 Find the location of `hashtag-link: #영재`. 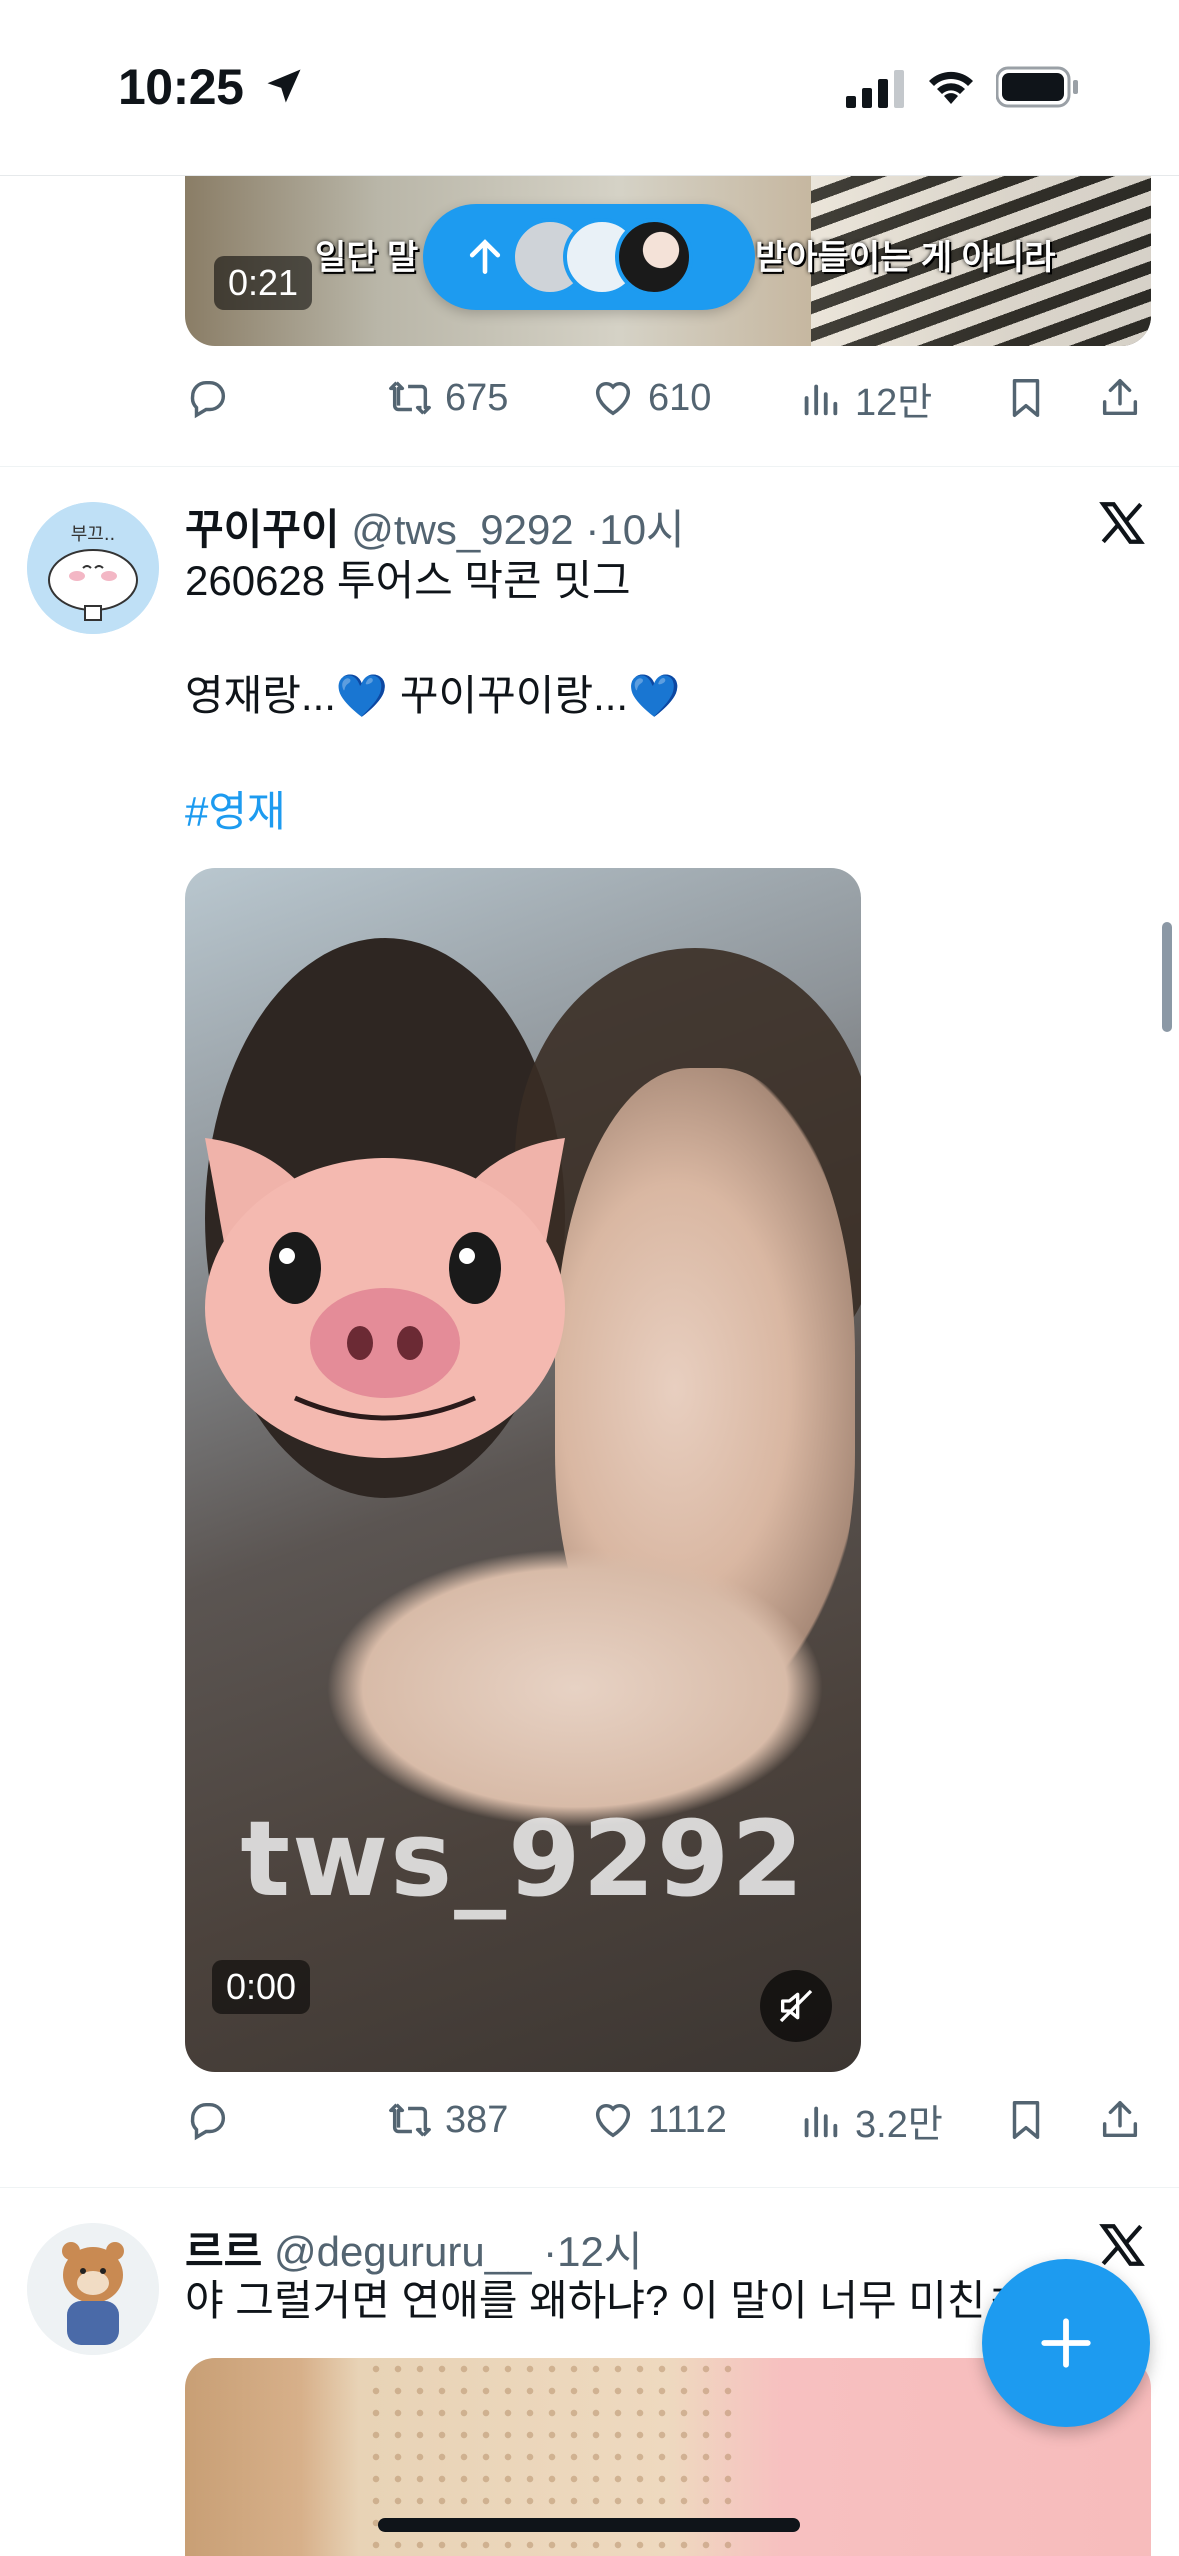

hashtag-link: #영재 is located at coordinates (235, 812).